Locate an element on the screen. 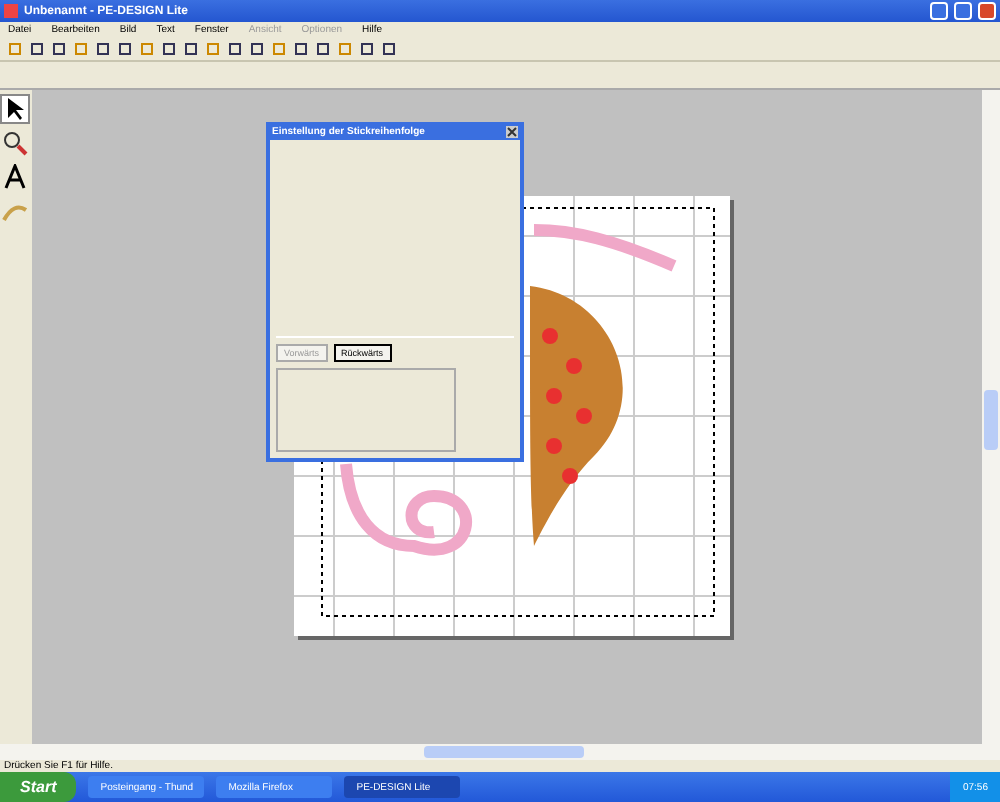  app-icon is located at coordinates (11, 11).